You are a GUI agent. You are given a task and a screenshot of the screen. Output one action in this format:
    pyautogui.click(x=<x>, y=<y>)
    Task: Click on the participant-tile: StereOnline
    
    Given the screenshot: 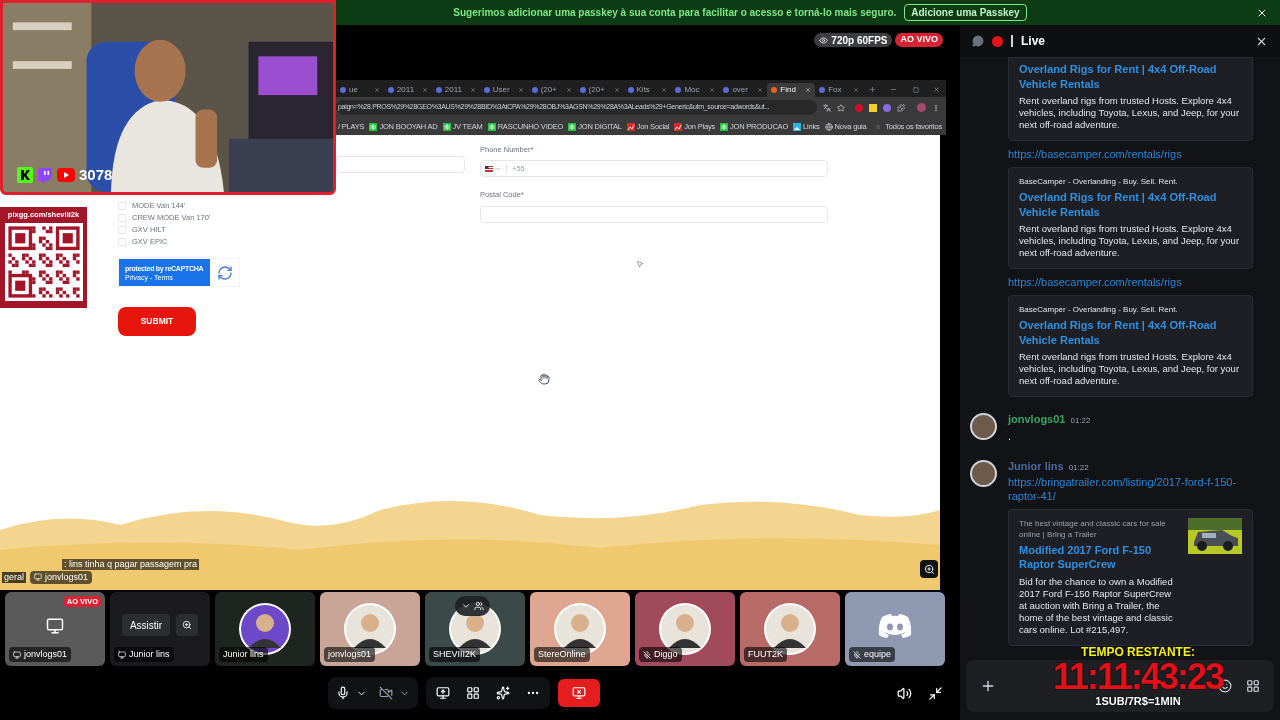 What is the action you would take?
    pyautogui.click(x=580, y=629)
    